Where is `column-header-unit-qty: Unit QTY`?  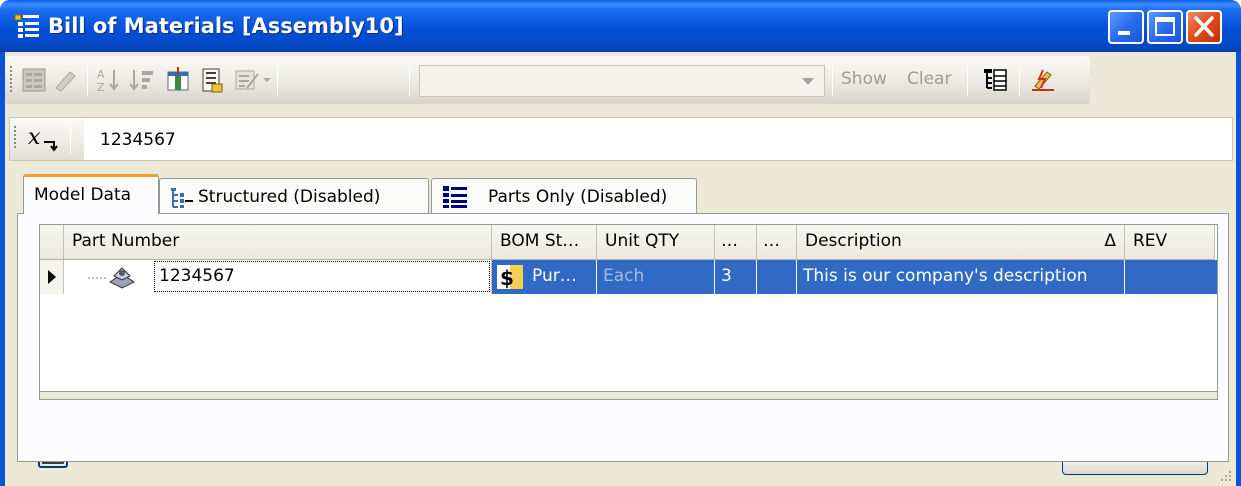 column-header-unit-qty: Unit QTY is located at coordinates (656, 242).